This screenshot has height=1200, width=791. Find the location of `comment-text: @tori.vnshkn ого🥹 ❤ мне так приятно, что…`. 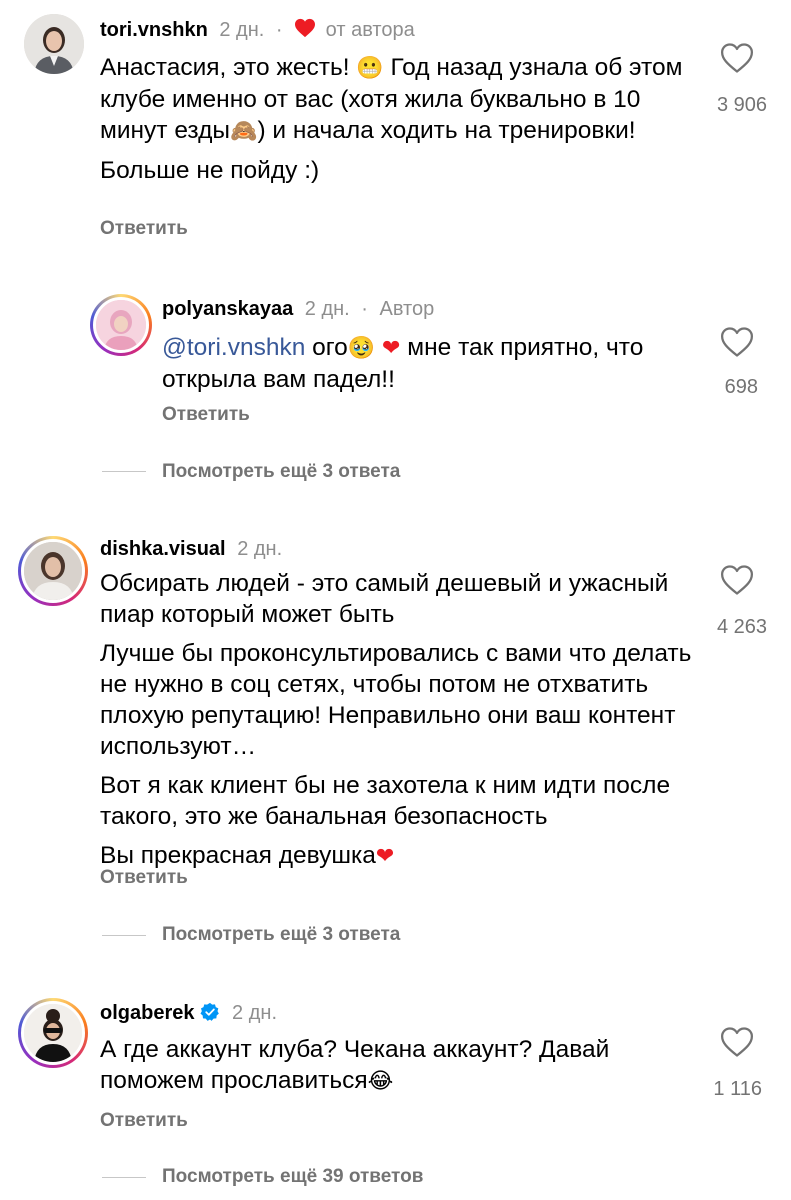

comment-text: @tori.vnshkn ого🥹 ❤ мне так приятно, что… is located at coordinates (422, 367).